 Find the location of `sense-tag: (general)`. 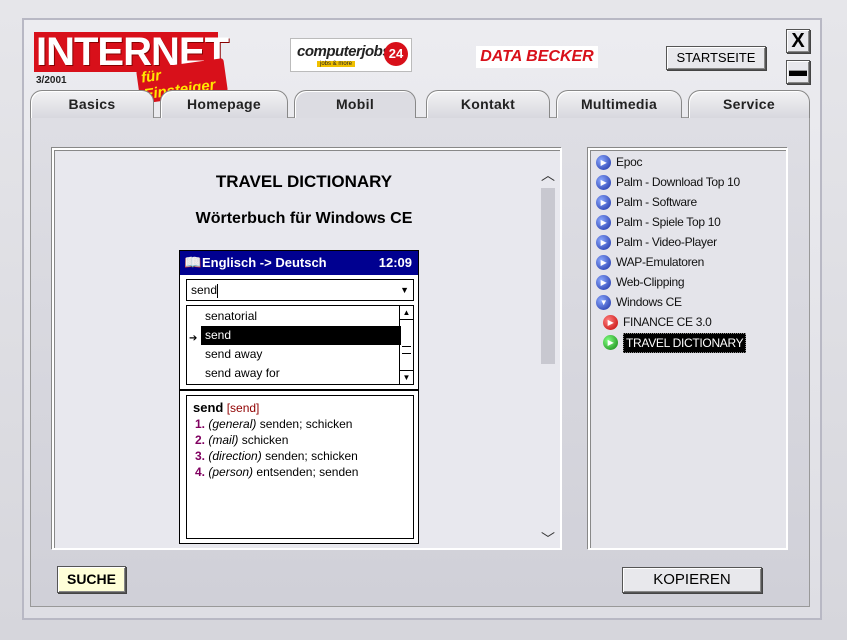

sense-tag: (general) is located at coordinates (232, 424).